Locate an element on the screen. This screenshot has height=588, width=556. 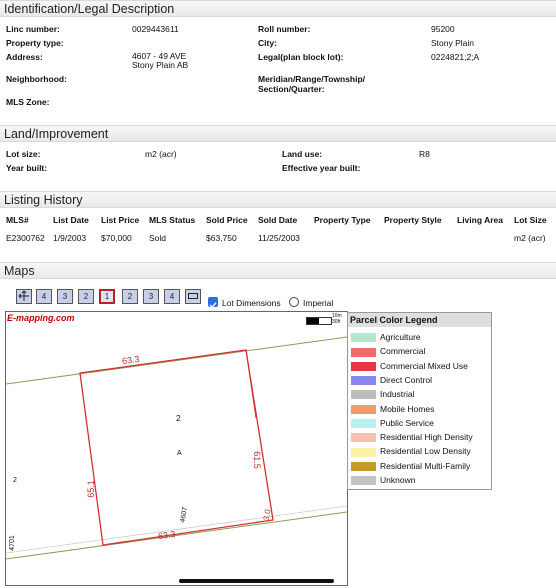
maps-header: Maps is located at coordinates (278, 270).